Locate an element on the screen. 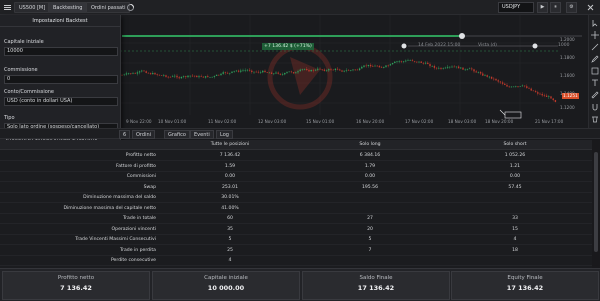 The image size is (600, 301). symbol-select: USDJPY is located at coordinates (516, 7).